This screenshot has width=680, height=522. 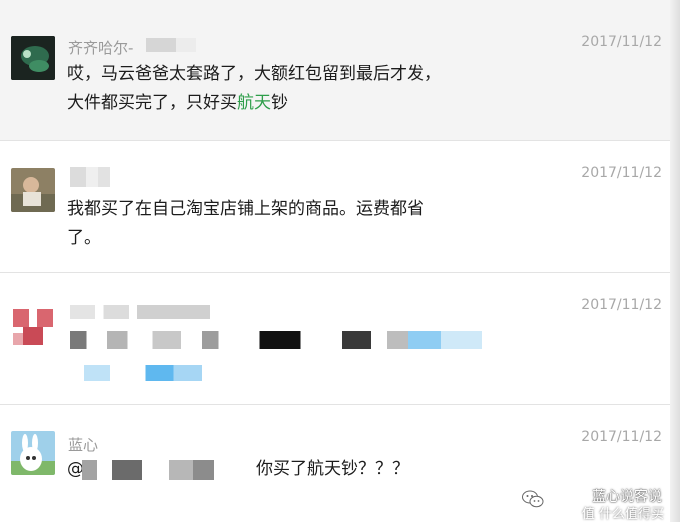 I want to click on comment-text-part: 大件都买完了，只好买, so click(x=152, y=103).